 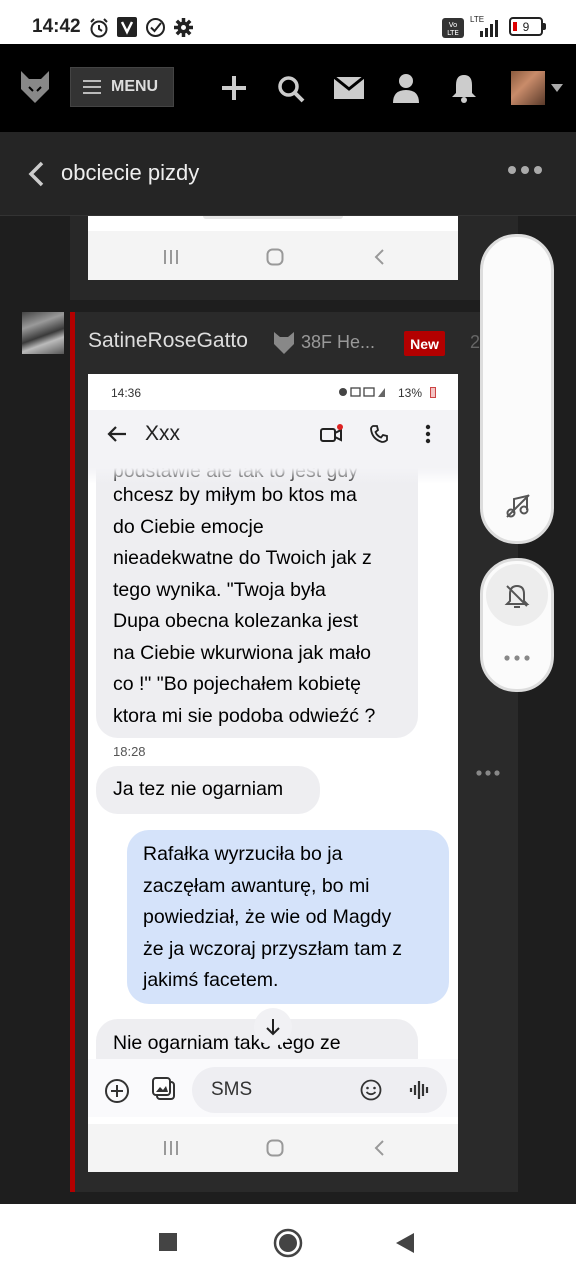 I want to click on system-navigation-bar, so click(x=288, y=1242).